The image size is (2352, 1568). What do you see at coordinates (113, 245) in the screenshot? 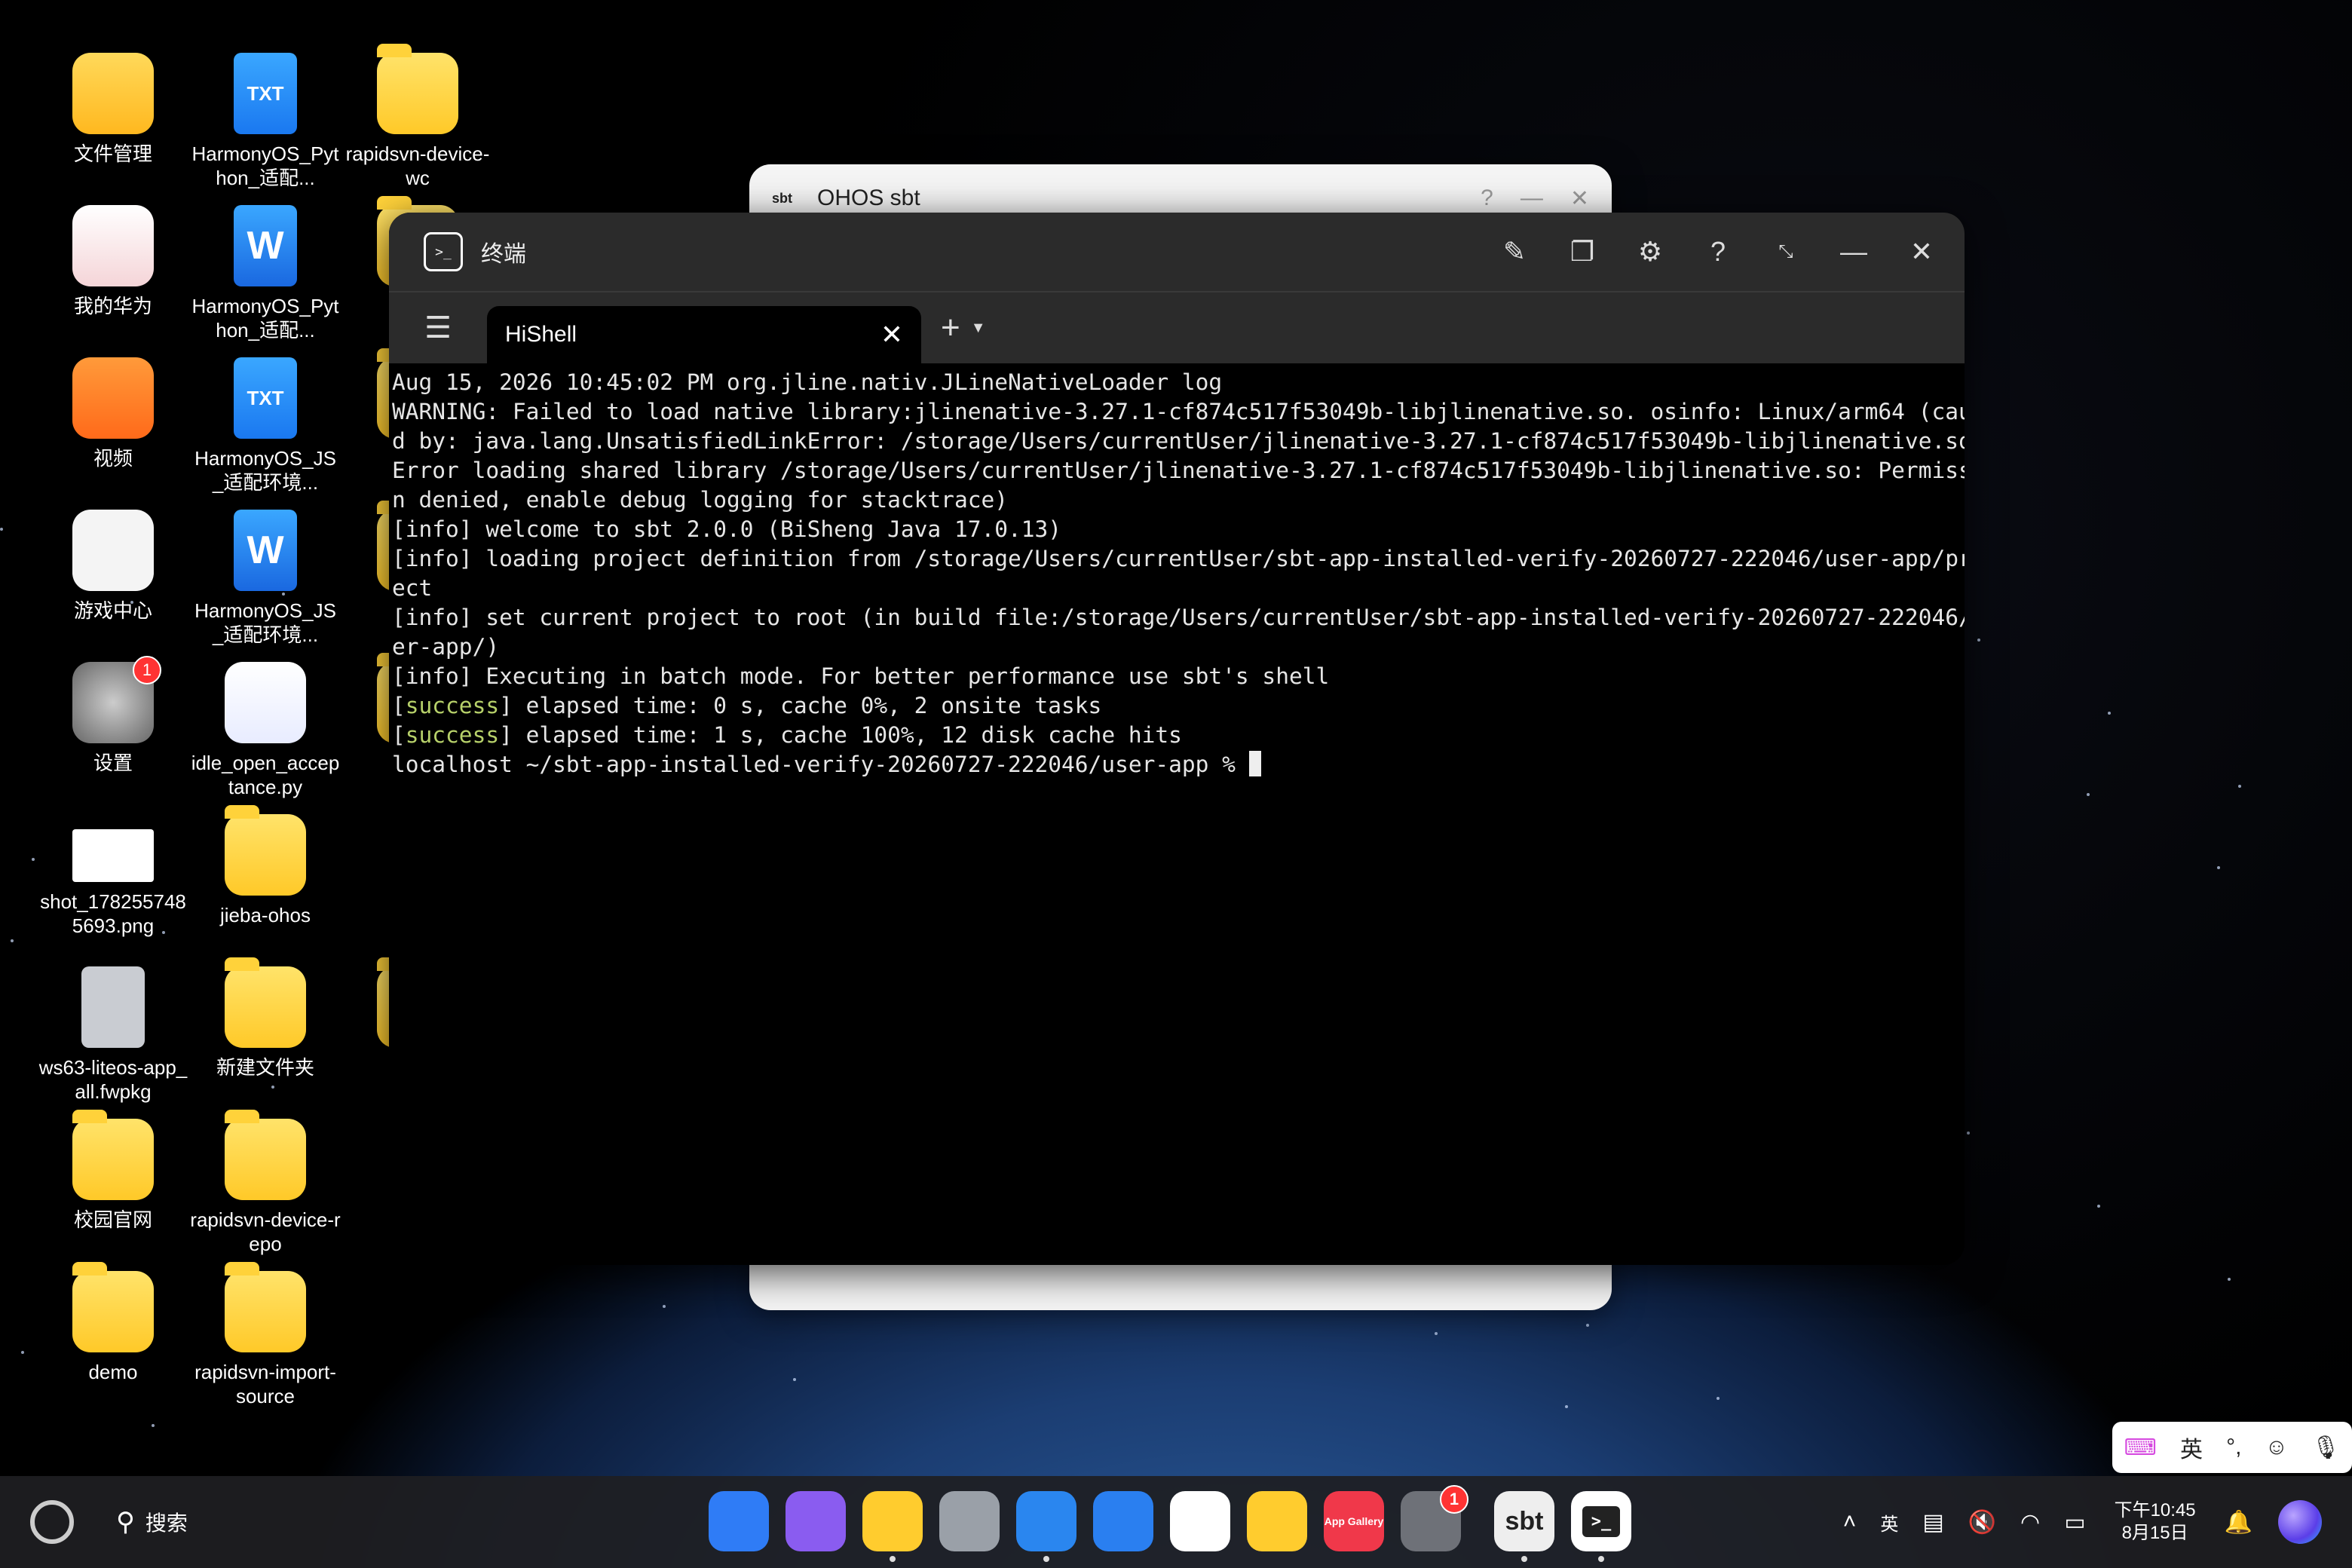
I see `my-huawei-icon` at bounding box center [113, 245].